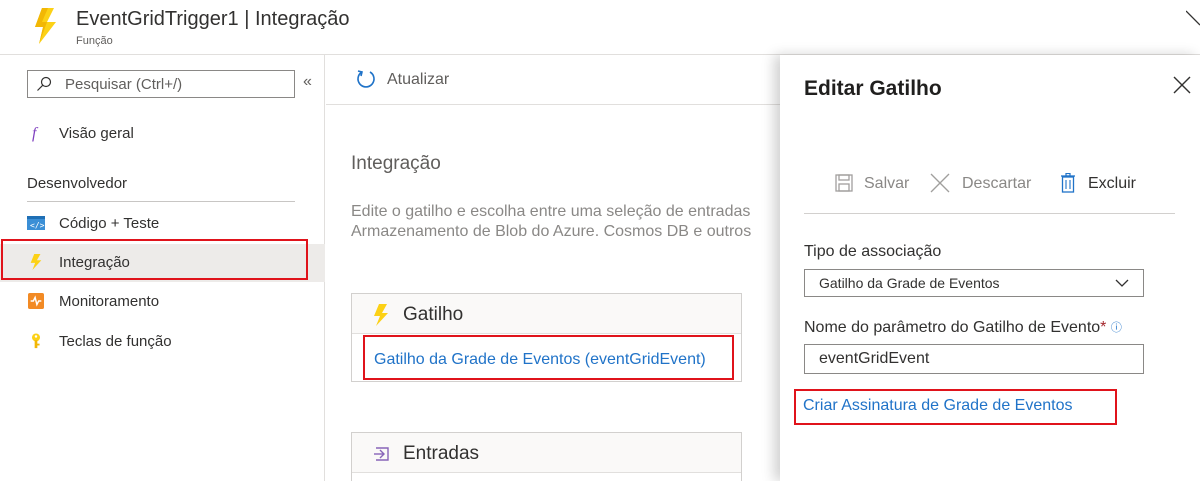  Describe the element at coordinates (94, 41) in the screenshot. I see `page-subtitle: Função` at that location.